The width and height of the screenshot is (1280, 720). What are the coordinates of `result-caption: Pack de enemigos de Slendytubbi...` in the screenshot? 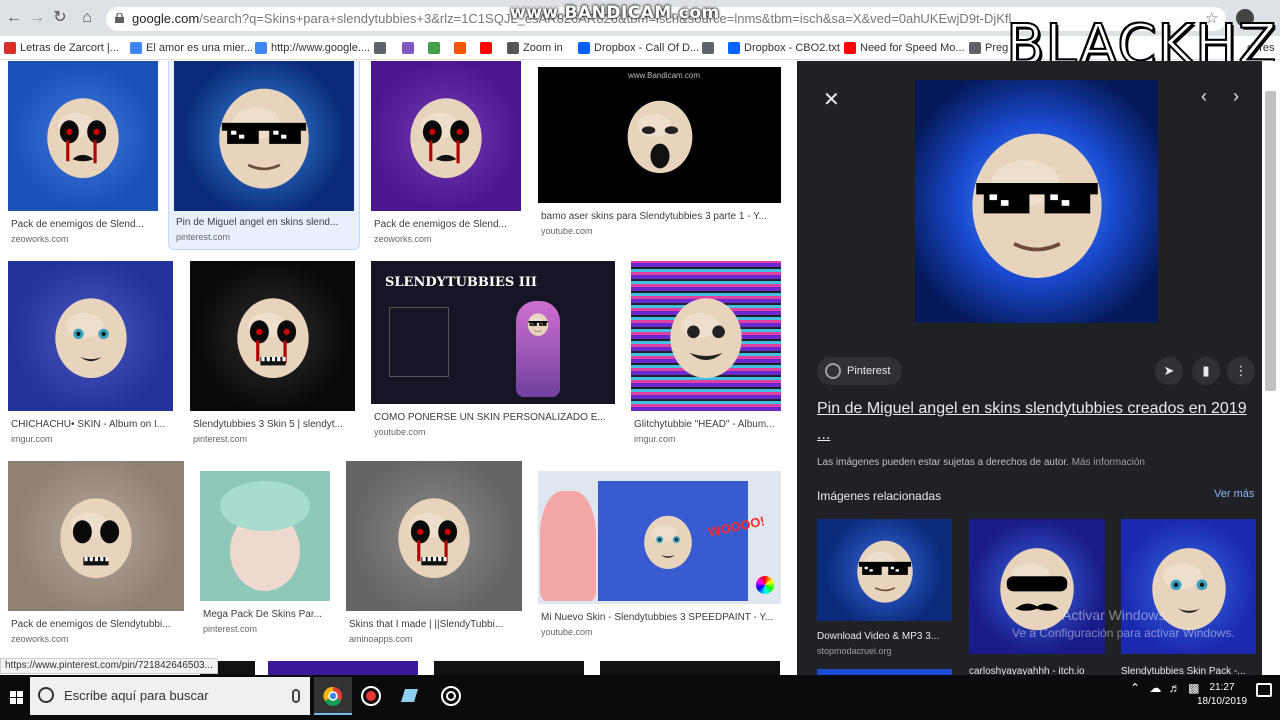 It's located at (99, 624).